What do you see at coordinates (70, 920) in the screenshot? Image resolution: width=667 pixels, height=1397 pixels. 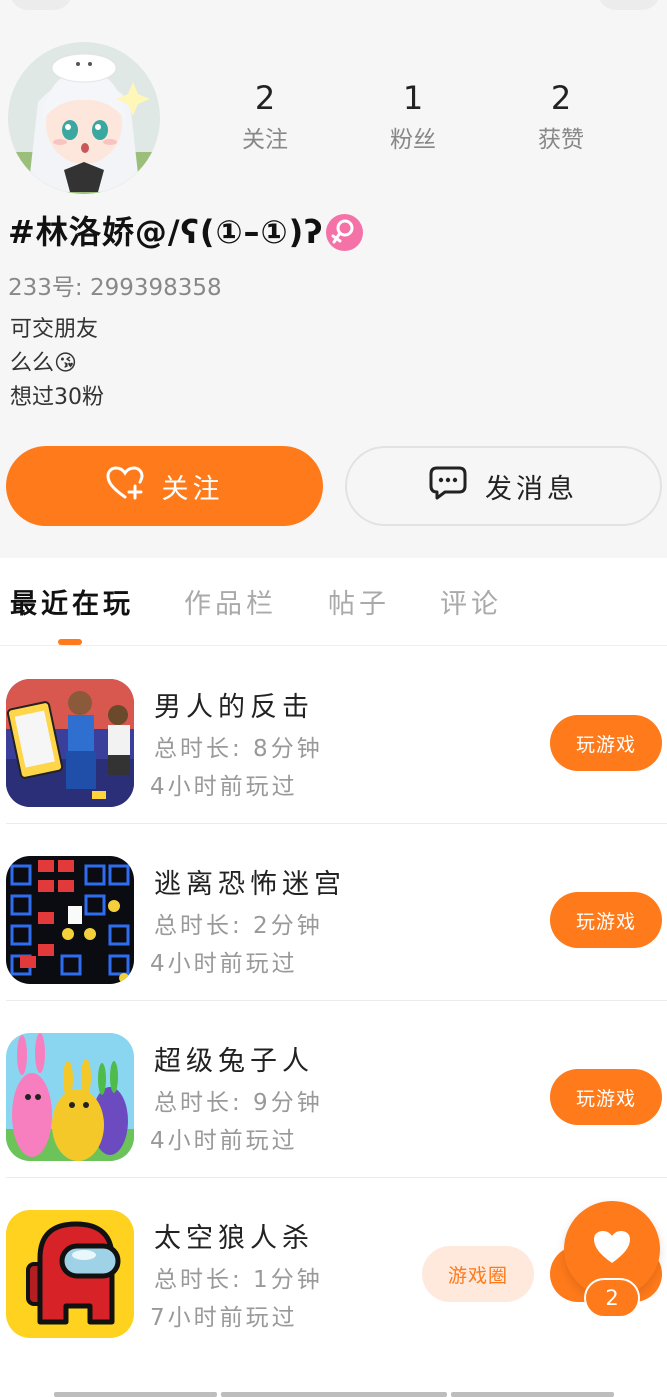 I see `horror-maze-game-icon` at bounding box center [70, 920].